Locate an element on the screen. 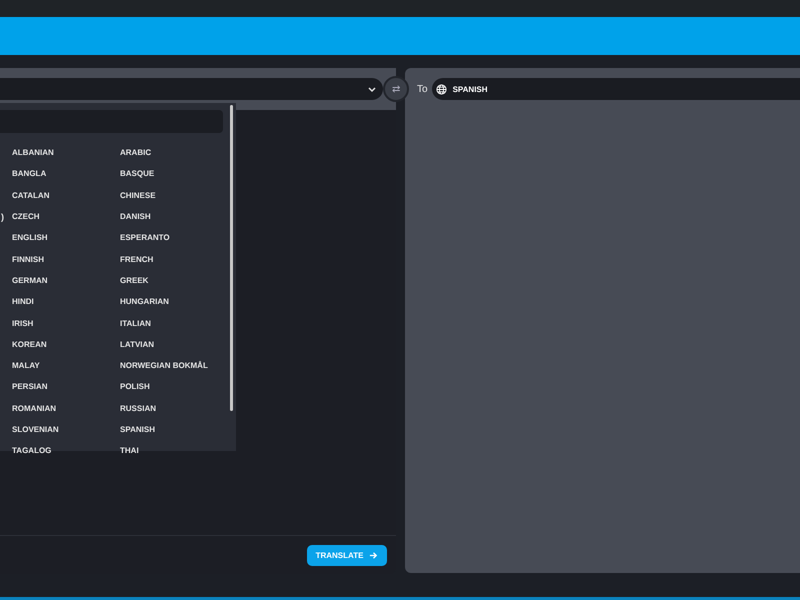  language-option: GERMAN is located at coordinates (66, 281).